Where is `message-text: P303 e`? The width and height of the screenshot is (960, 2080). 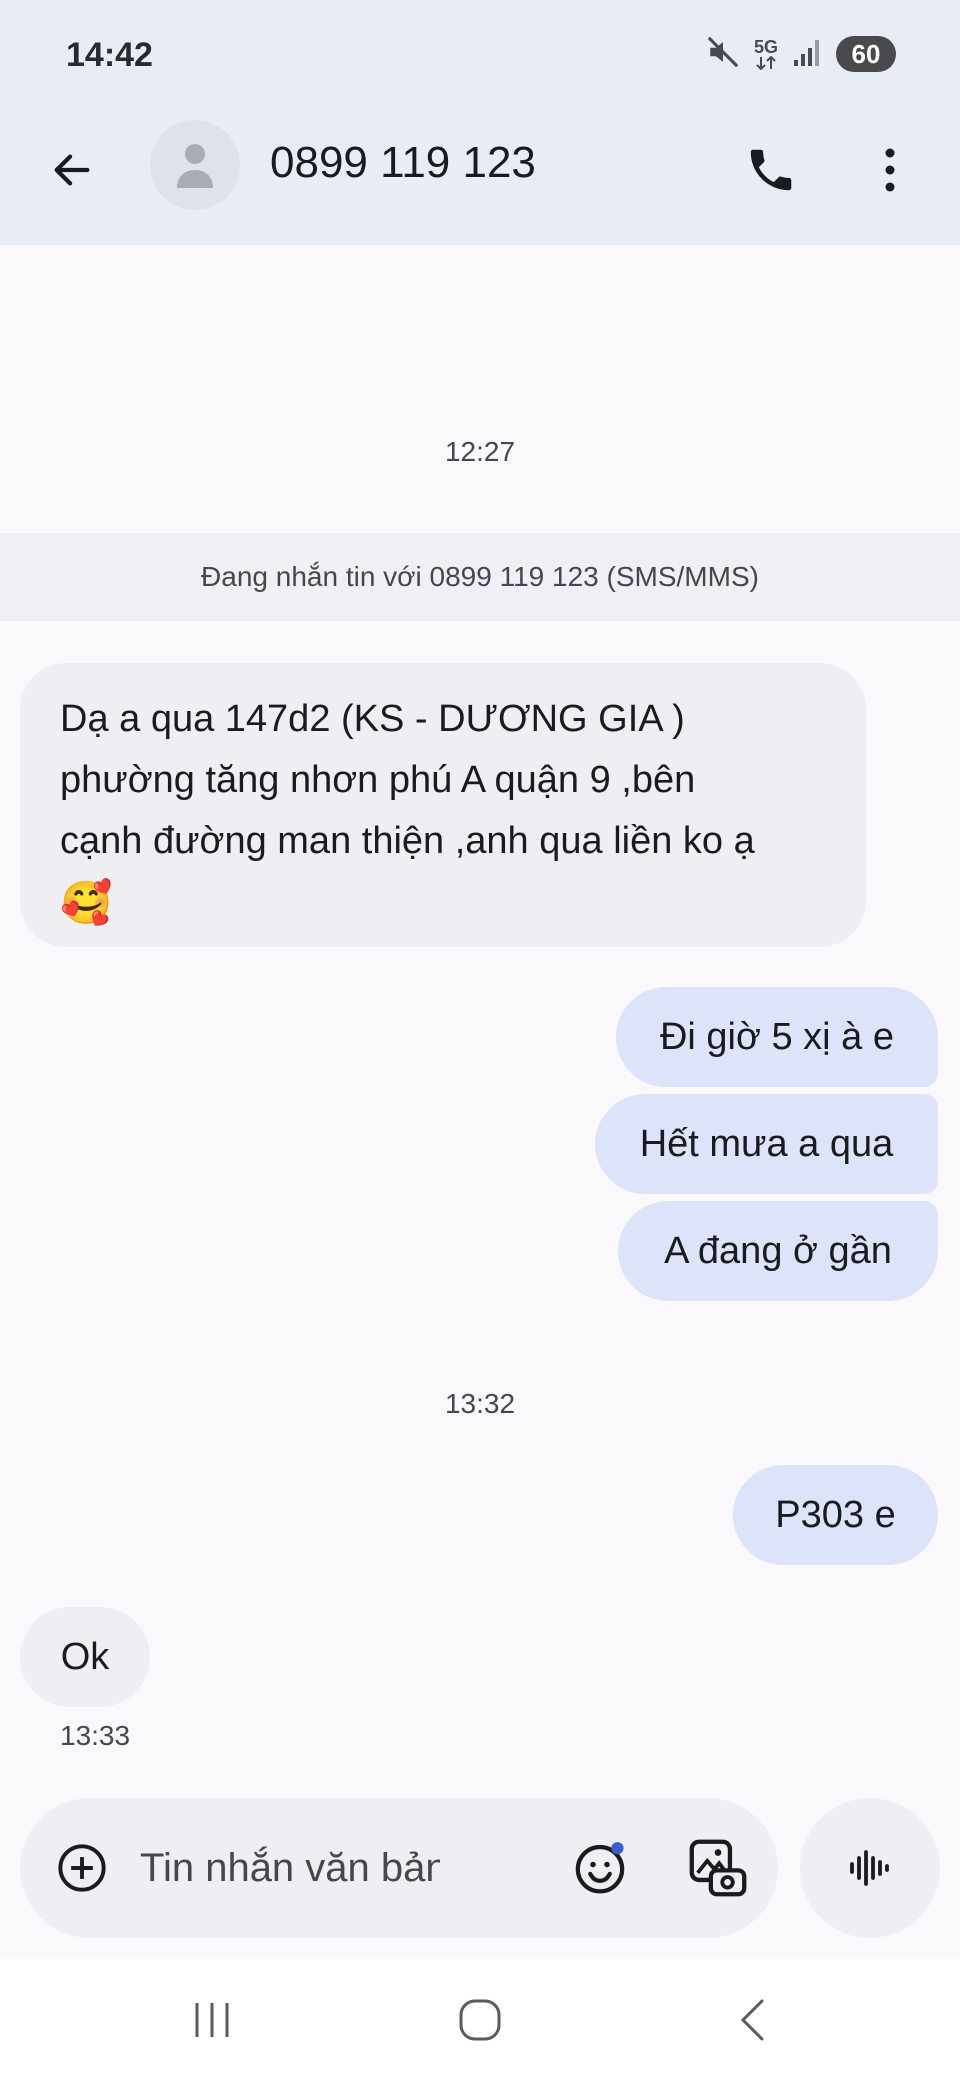 message-text: P303 e is located at coordinates (835, 1514).